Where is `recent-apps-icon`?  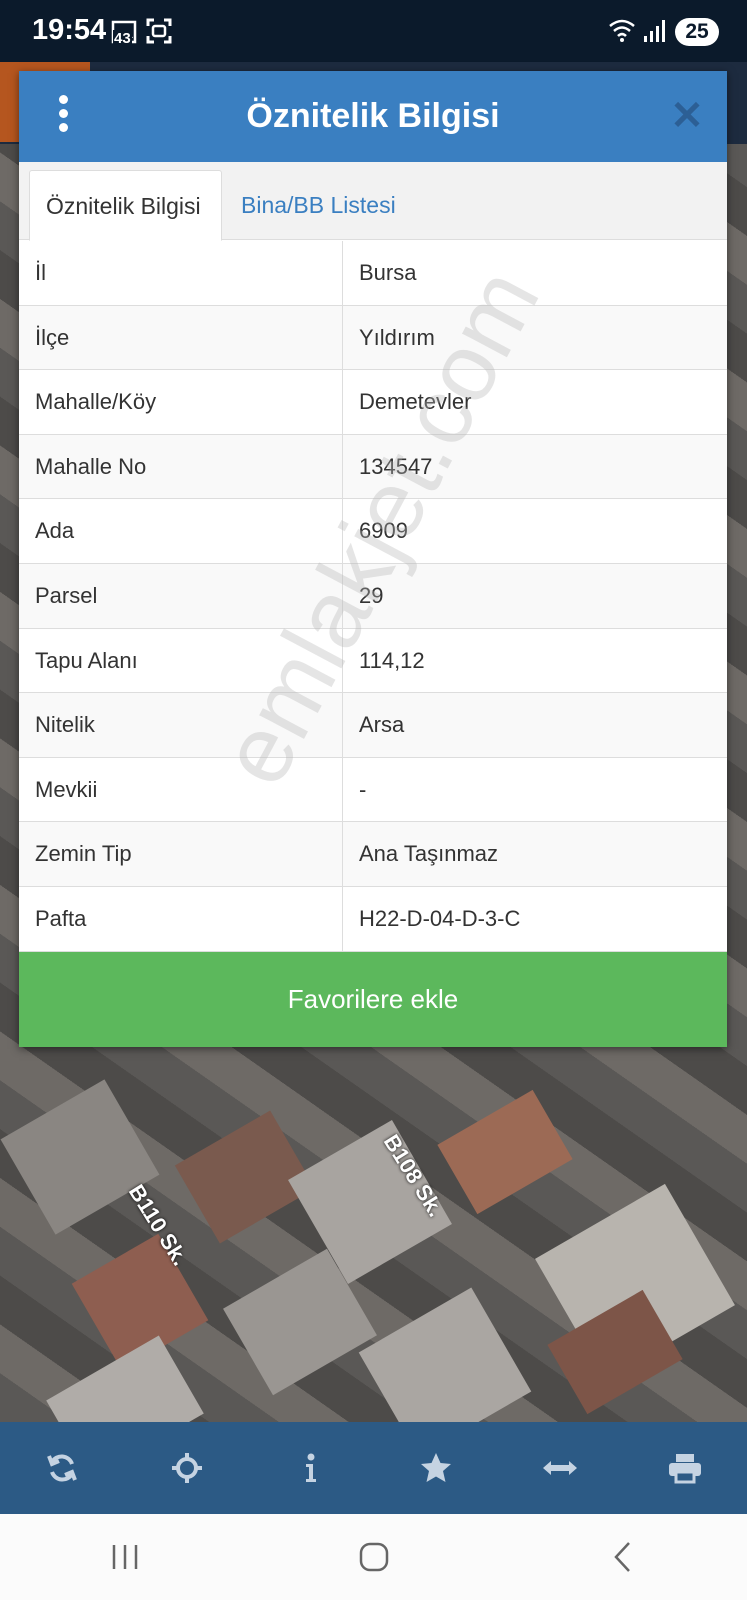
recent-apps-icon is located at coordinates (125, 1557).